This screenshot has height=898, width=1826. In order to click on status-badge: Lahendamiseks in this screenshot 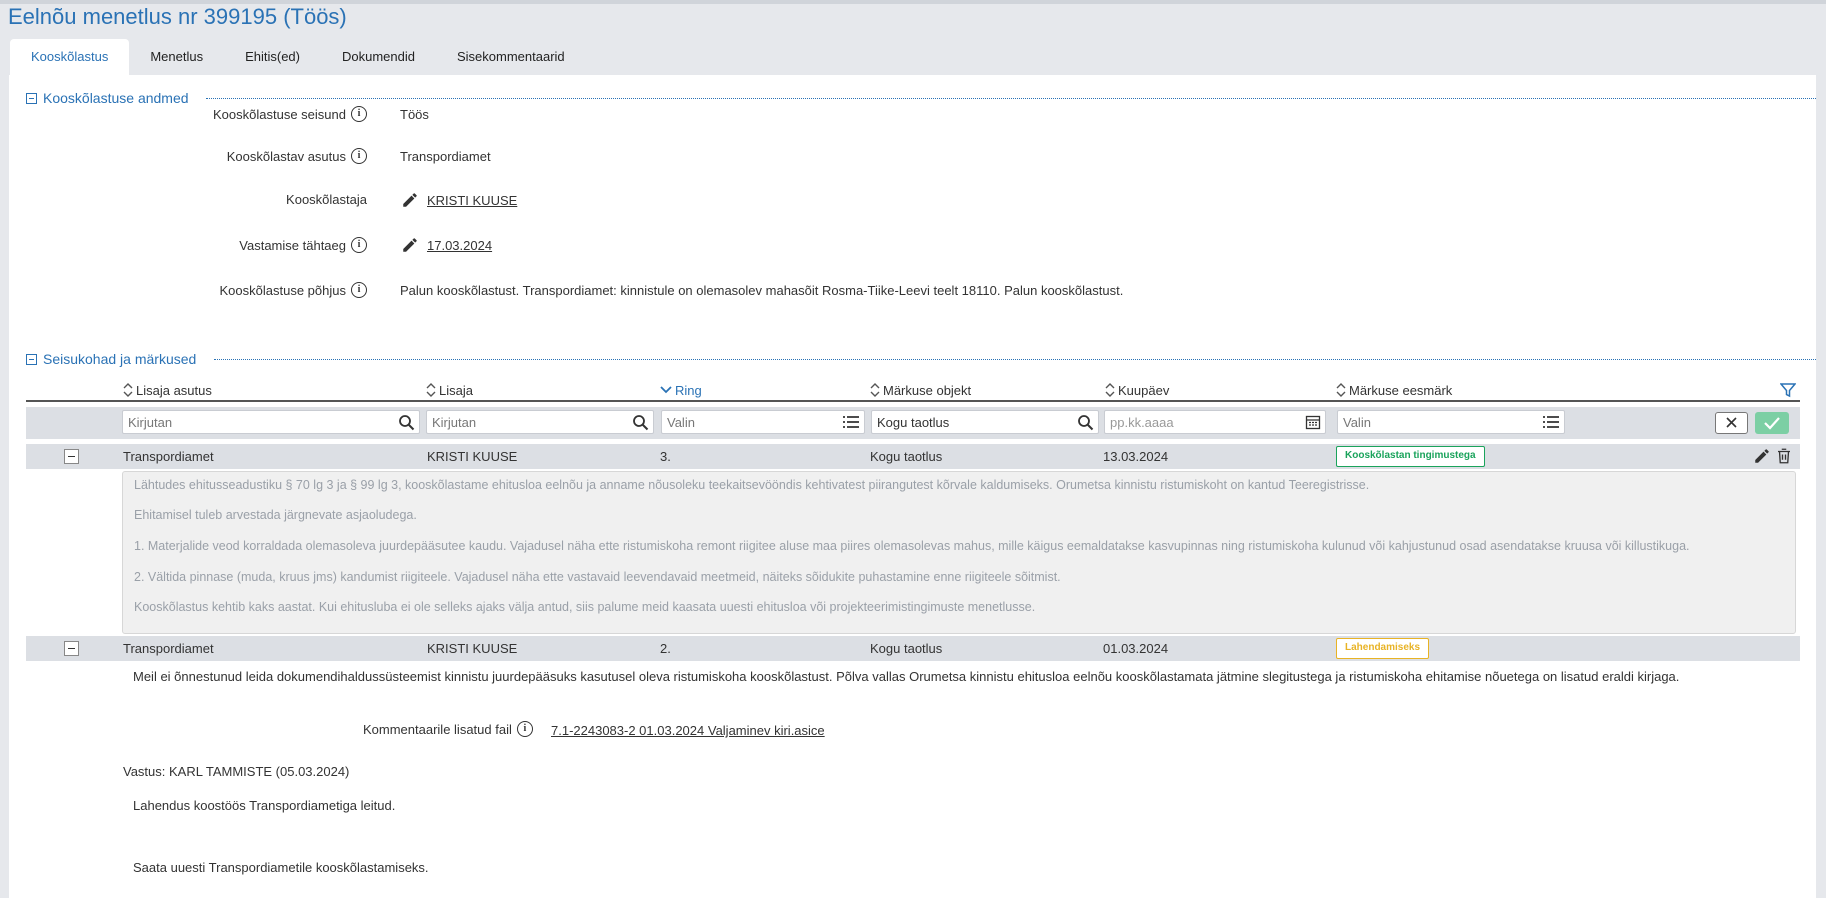, I will do `click(1383, 648)`.